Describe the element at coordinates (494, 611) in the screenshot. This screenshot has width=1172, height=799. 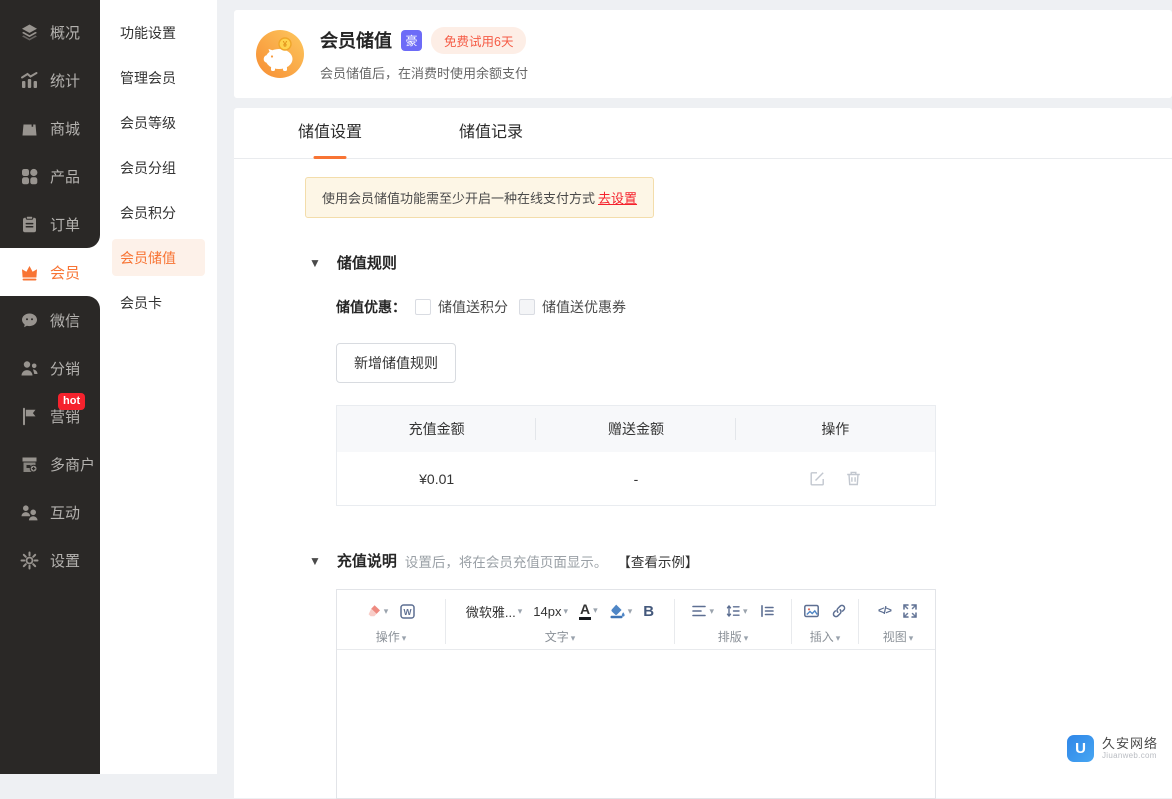
I see `font-family-dropdown: 微软雅... ▾` at that location.